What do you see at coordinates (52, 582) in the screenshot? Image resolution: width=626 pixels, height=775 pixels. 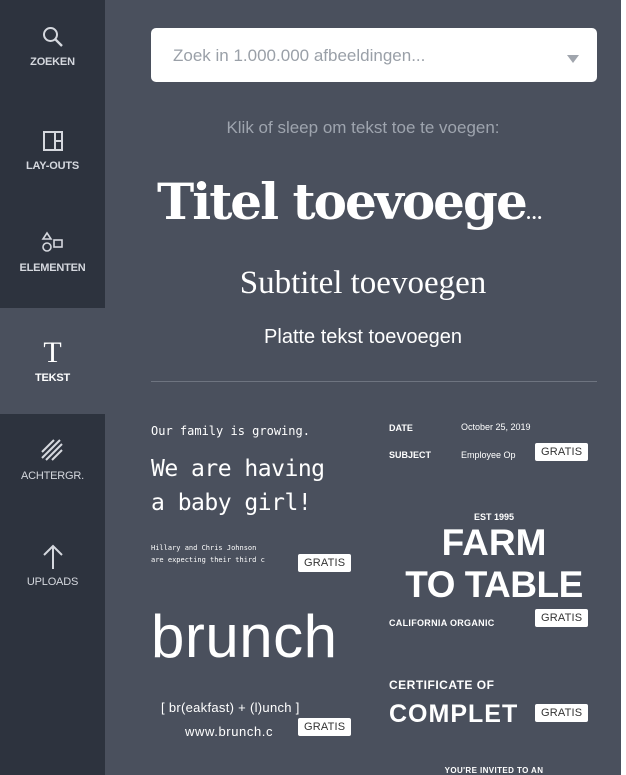 I see `sidebar-item-label: UPLOADS` at bounding box center [52, 582].